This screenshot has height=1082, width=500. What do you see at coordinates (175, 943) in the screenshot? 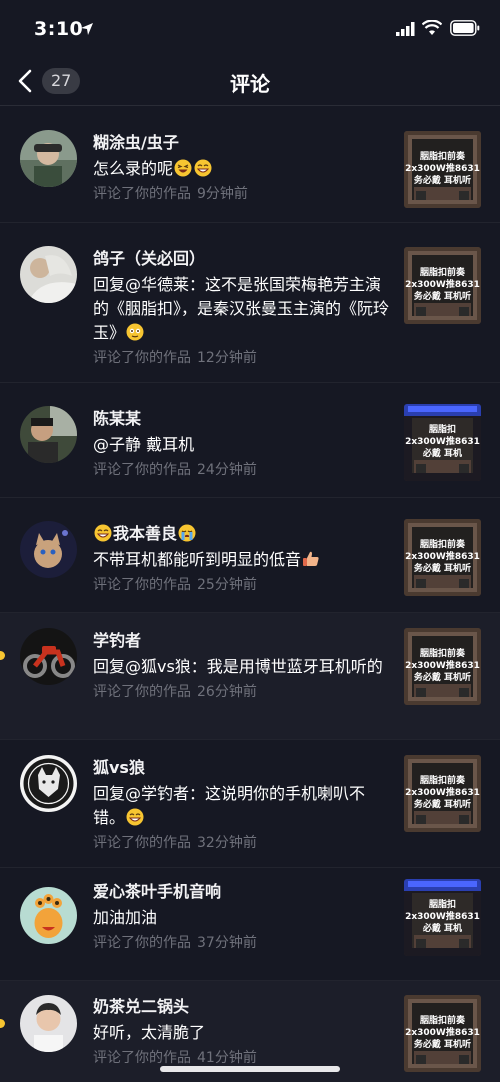
I see `comment-meta: 评论了你的作品 37分钟前` at bounding box center [175, 943].